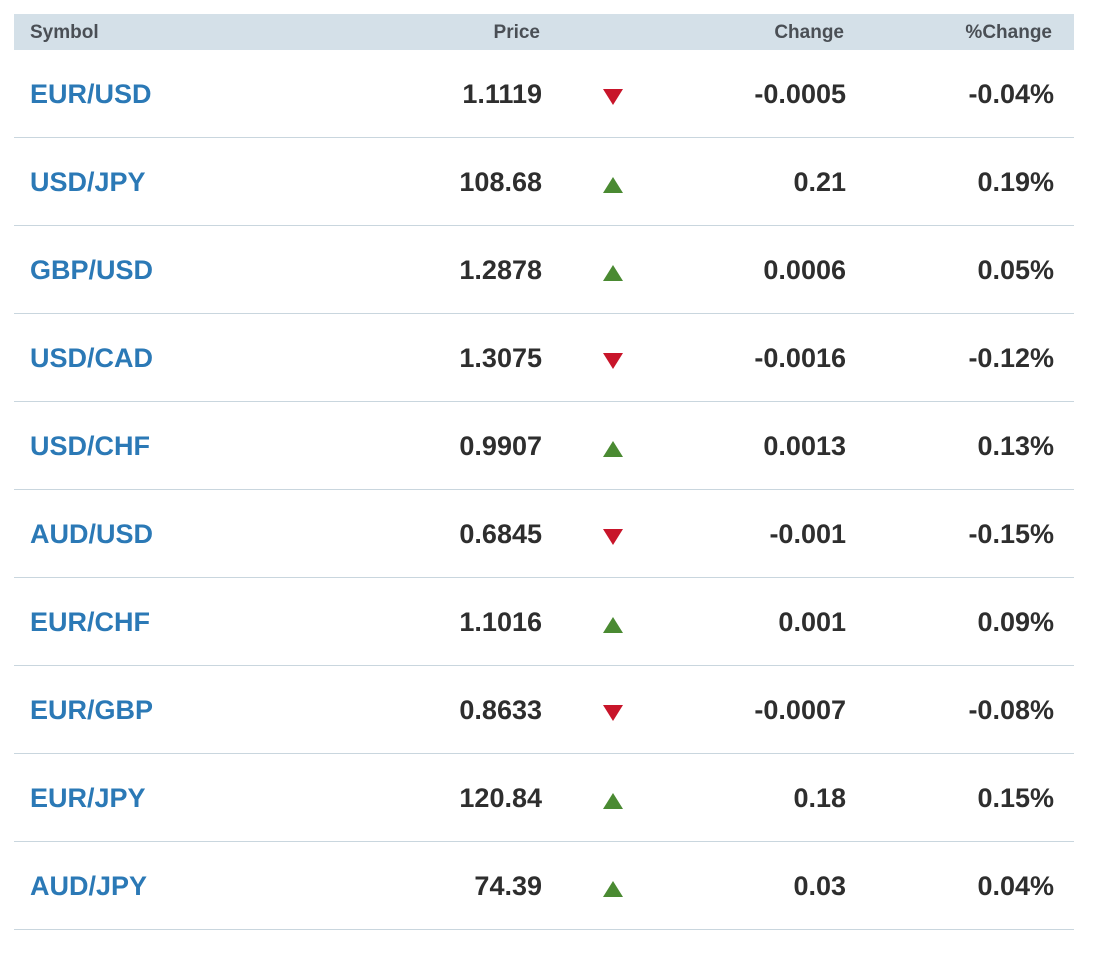  I want to click on column-header-symbol: Symbol, so click(64, 33).